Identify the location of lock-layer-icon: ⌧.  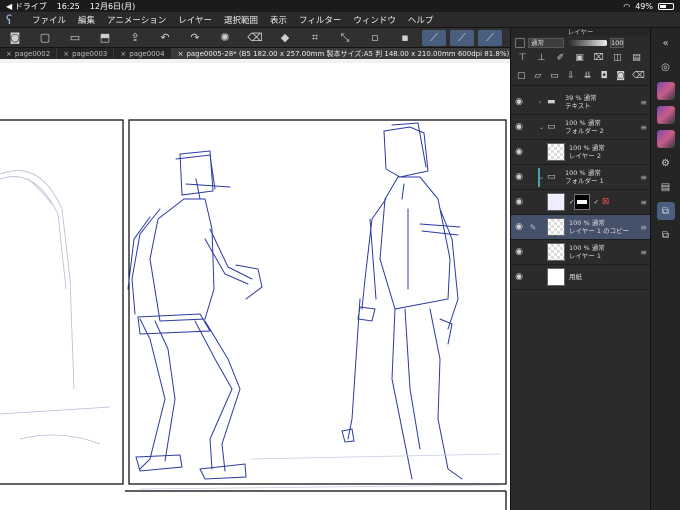
(598, 58).